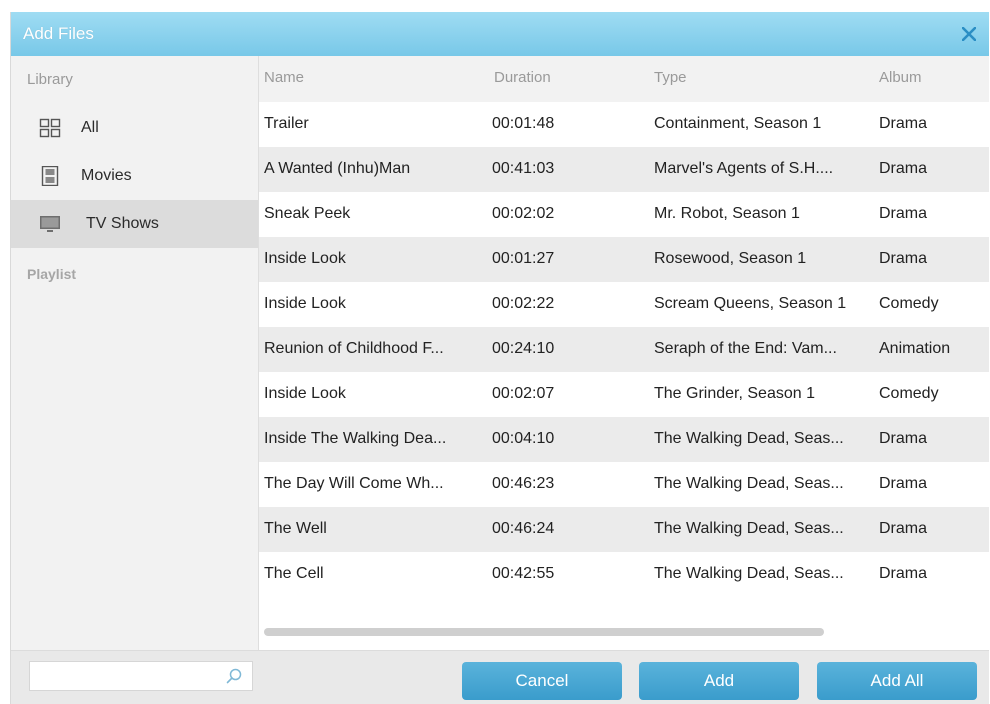 This screenshot has width=990, height=704. What do you see at coordinates (307, 213) in the screenshot?
I see `file-name: Sneak Peek` at bounding box center [307, 213].